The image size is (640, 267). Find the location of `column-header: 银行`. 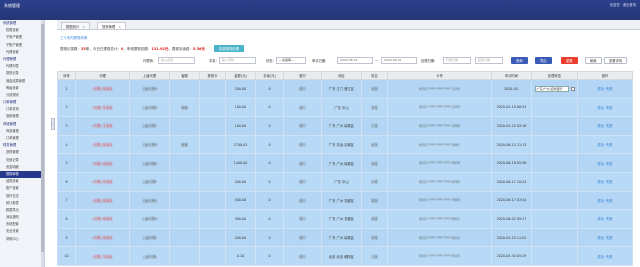

column-header: 银行 is located at coordinates (302, 75).